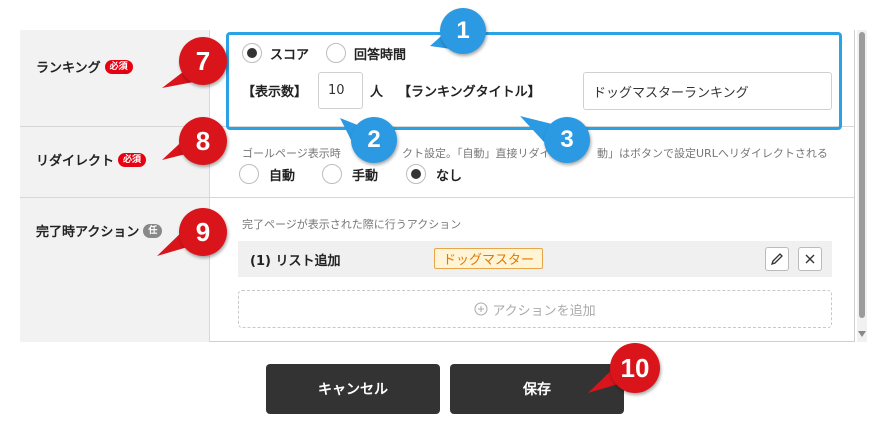 The height and width of the screenshot is (434, 890). Describe the element at coordinates (203, 232) in the screenshot. I see `callout-9: 9` at that location.